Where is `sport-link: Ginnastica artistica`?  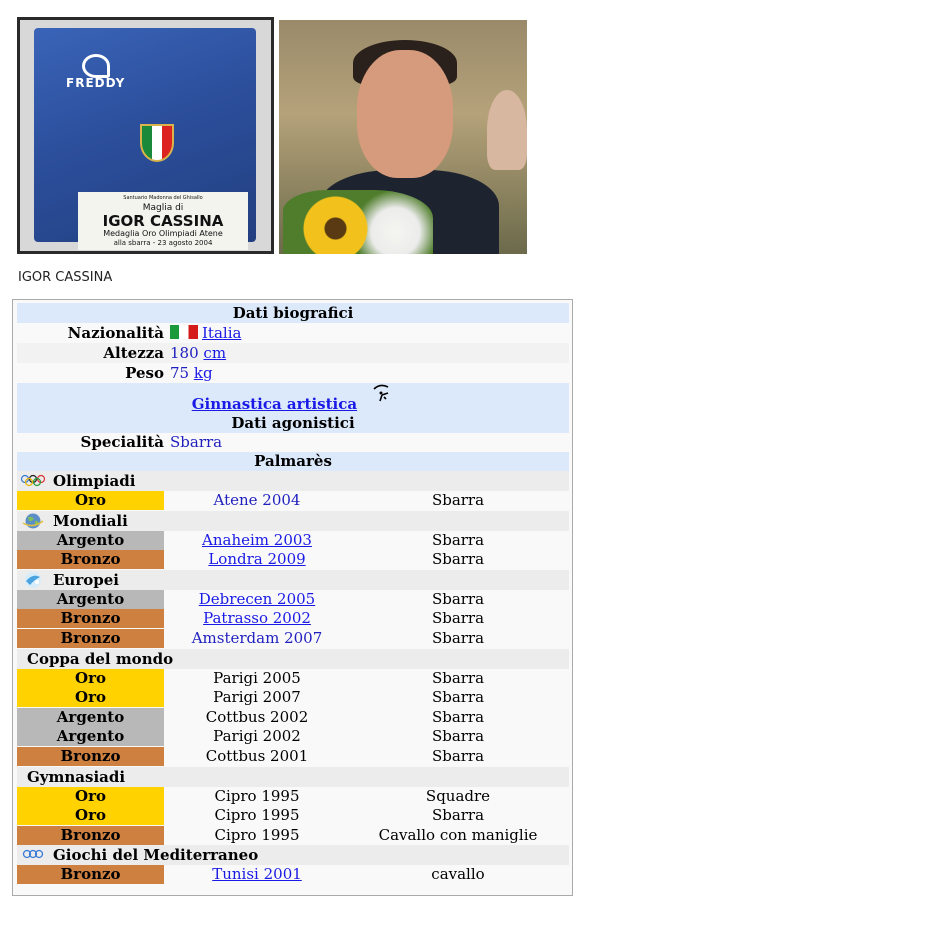 sport-link: Ginnastica artistica is located at coordinates (274, 404).